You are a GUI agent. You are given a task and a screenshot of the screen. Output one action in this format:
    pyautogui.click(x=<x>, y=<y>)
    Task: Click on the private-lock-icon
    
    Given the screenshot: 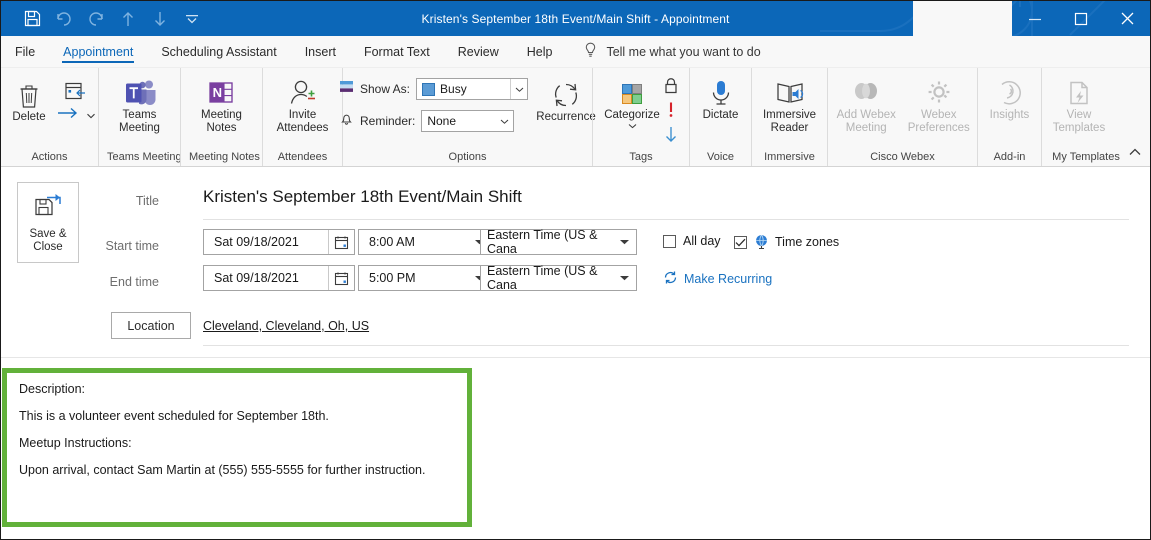 What is the action you would take?
    pyautogui.click(x=671, y=88)
    